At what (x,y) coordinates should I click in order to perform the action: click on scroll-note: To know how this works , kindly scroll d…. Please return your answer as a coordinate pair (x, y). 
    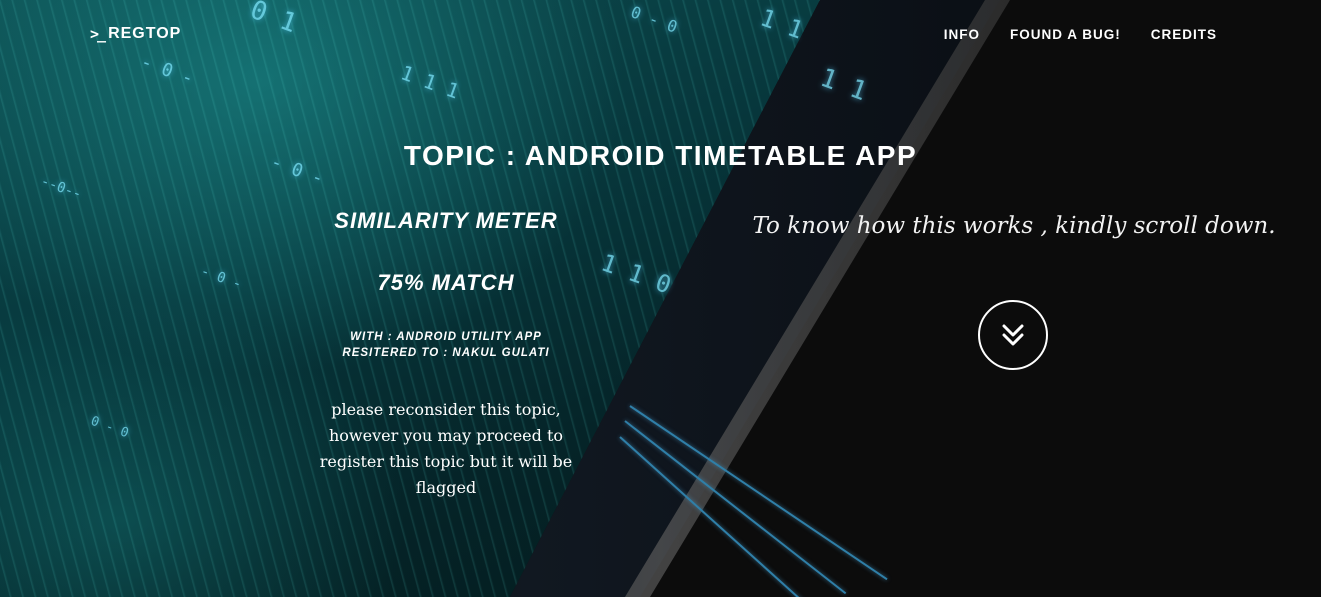
    Looking at the image, I should click on (1014, 226).